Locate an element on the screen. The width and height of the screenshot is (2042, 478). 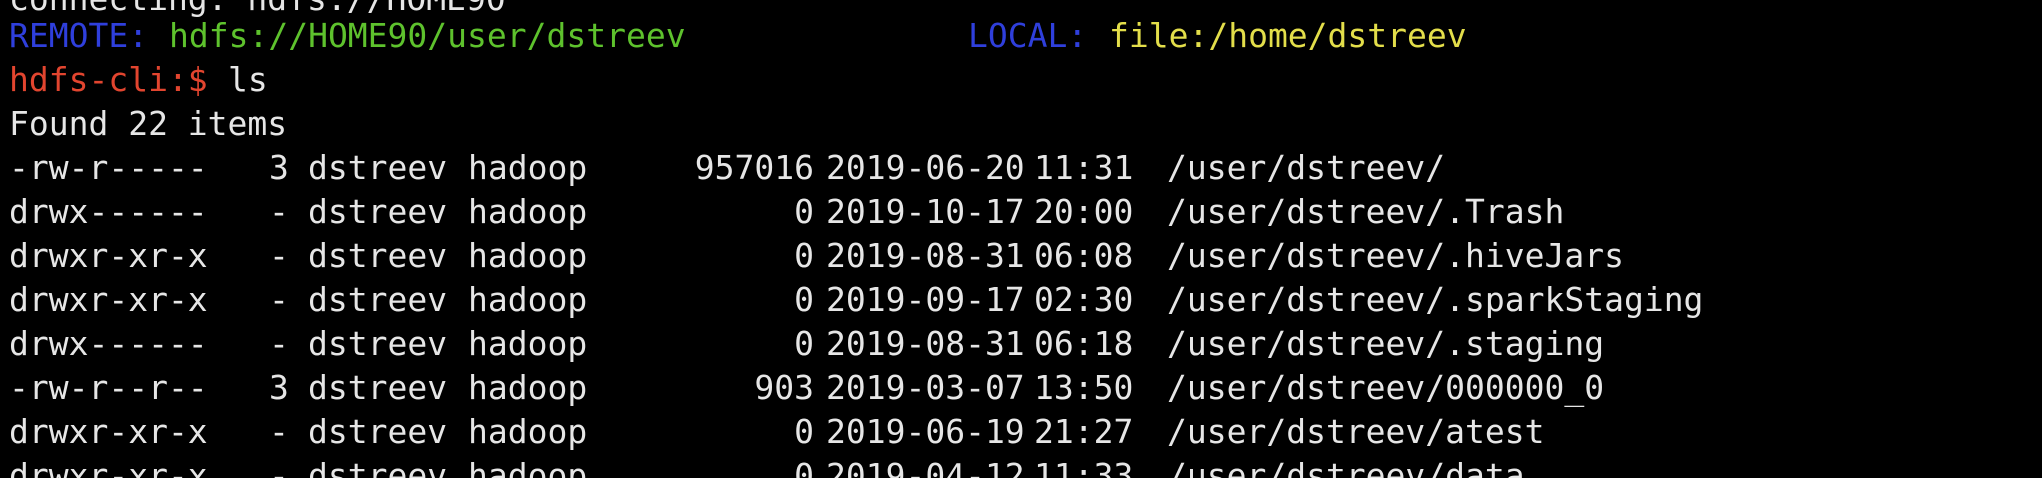
path-cell: /user/dstreev/.staging is located at coordinates (1386, 343).